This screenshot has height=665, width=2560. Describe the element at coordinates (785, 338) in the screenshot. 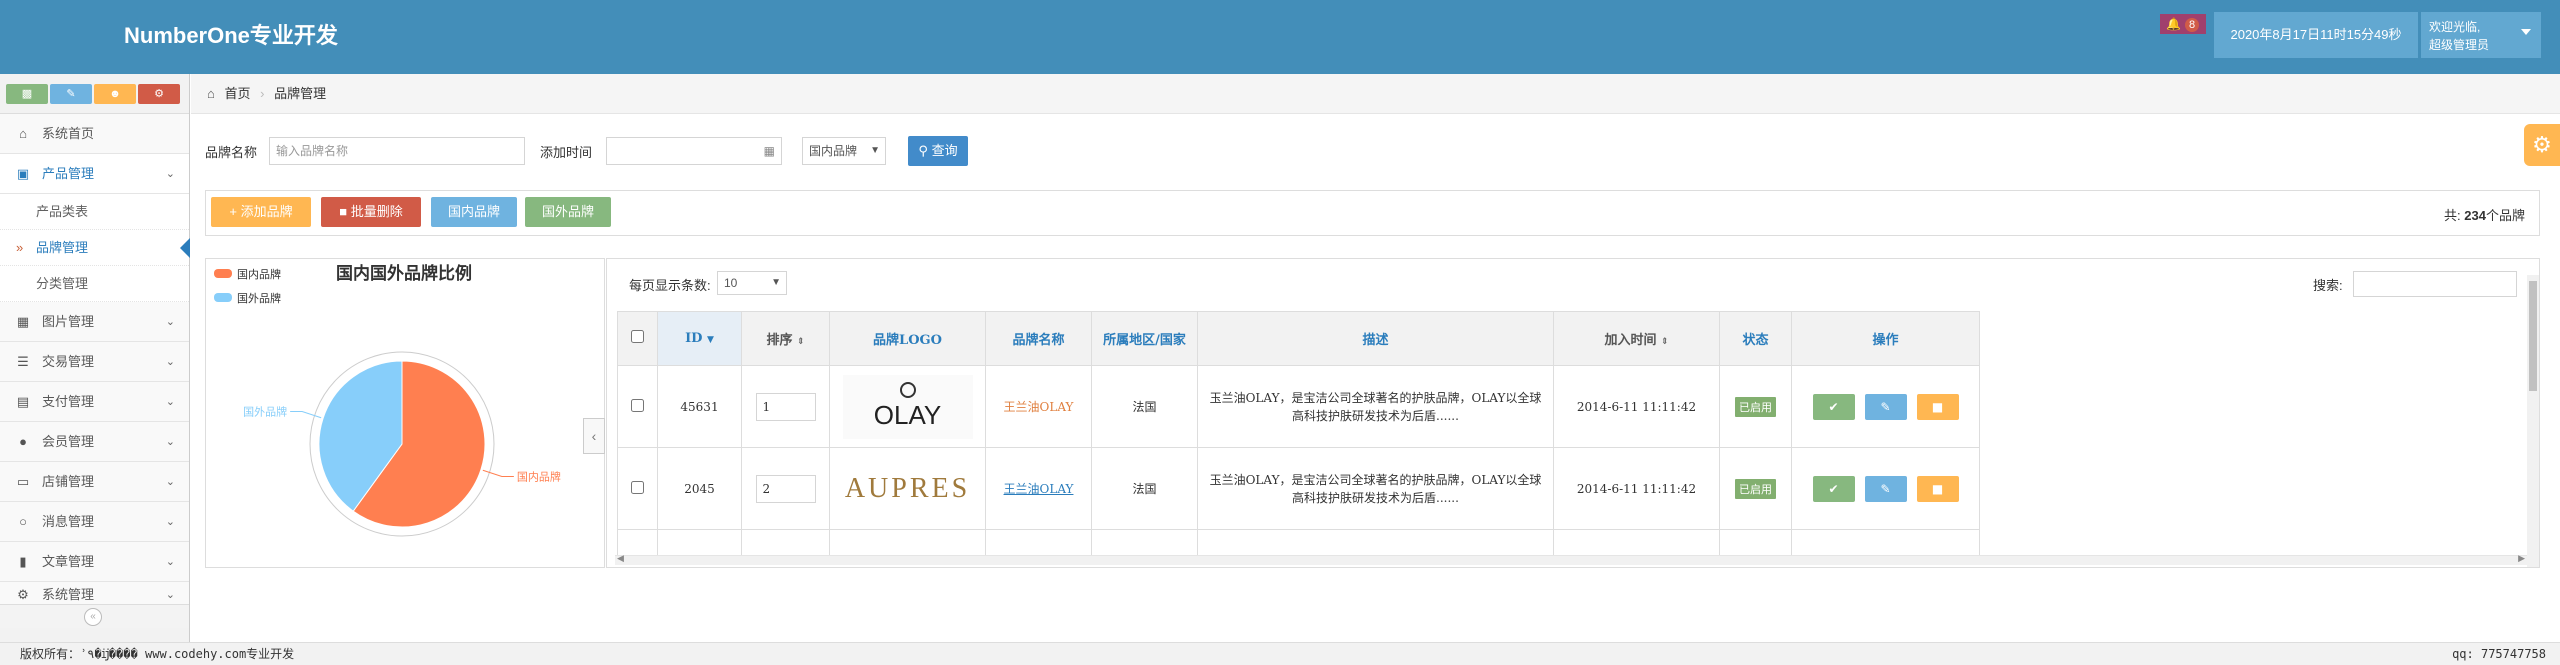

I see `column-header-sort: 排序 ⇕` at that location.